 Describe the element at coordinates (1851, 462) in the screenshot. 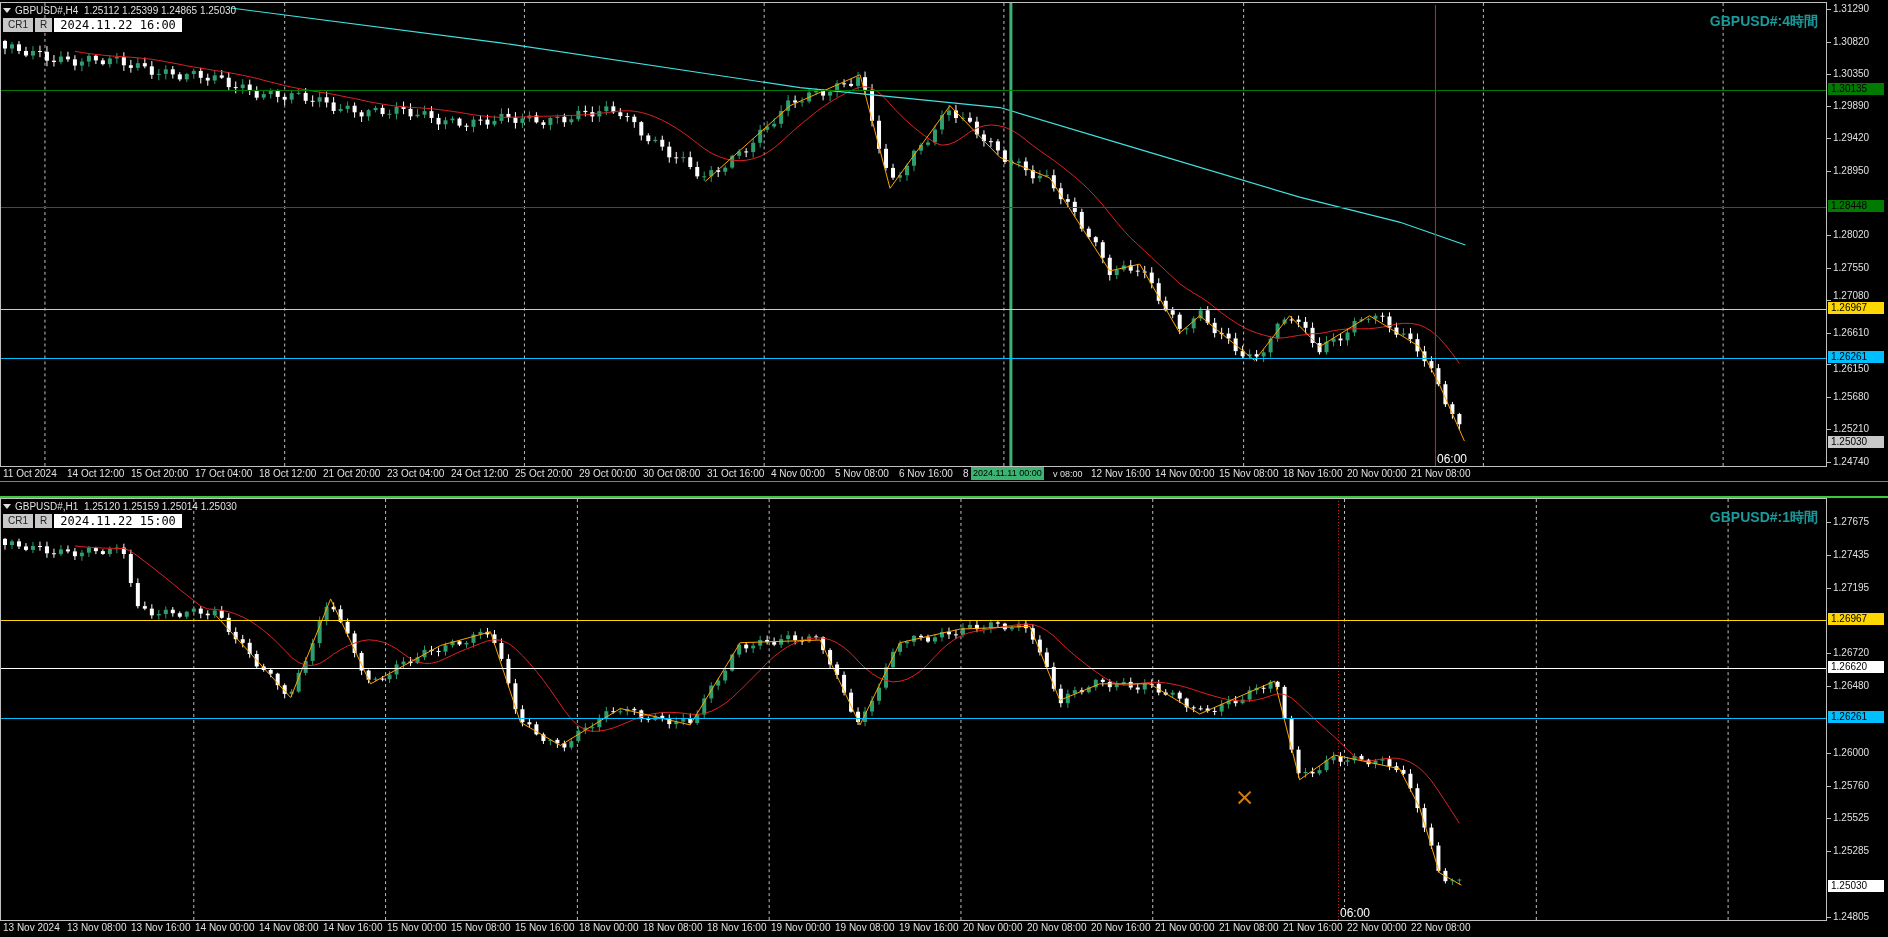

I see `price-label: 1.24740` at that location.